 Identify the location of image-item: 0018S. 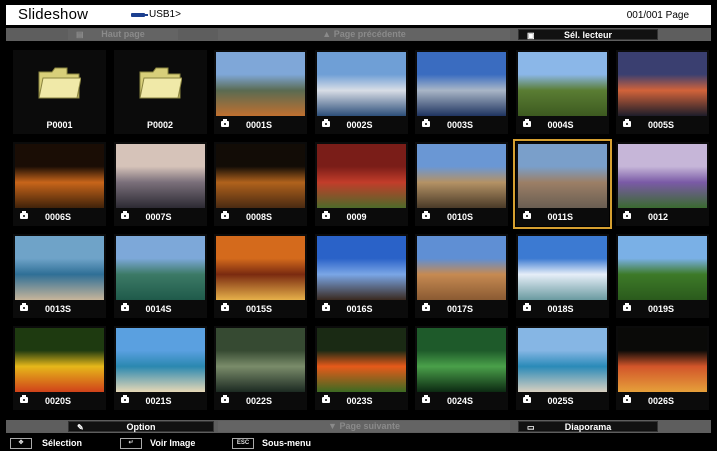
(562, 276).